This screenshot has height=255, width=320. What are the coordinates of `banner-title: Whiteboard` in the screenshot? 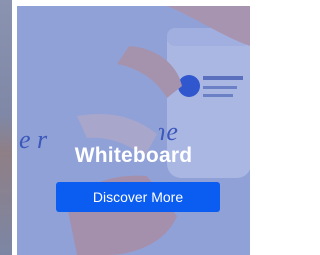 It's located at (133, 155).